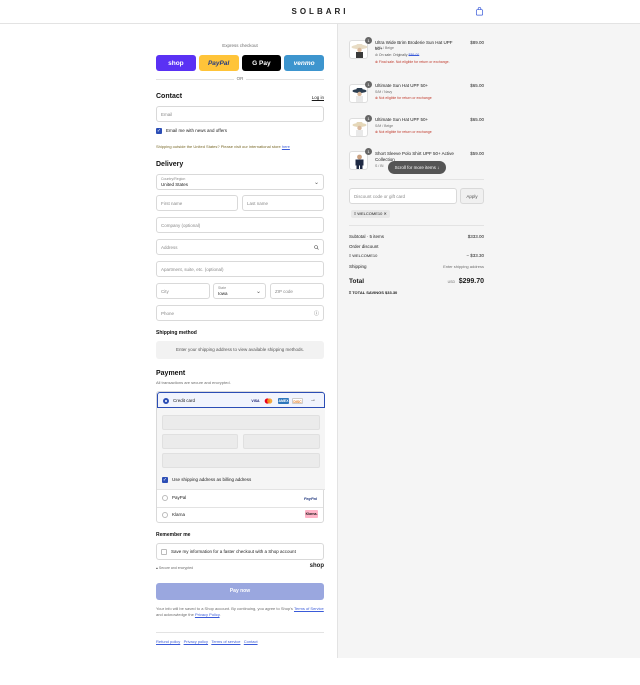 This screenshot has height=685, width=640. What do you see at coordinates (402, 119) in the screenshot?
I see `item-name: Ultimate Sun Hat UPF 50+` at bounding box center [402, 119].